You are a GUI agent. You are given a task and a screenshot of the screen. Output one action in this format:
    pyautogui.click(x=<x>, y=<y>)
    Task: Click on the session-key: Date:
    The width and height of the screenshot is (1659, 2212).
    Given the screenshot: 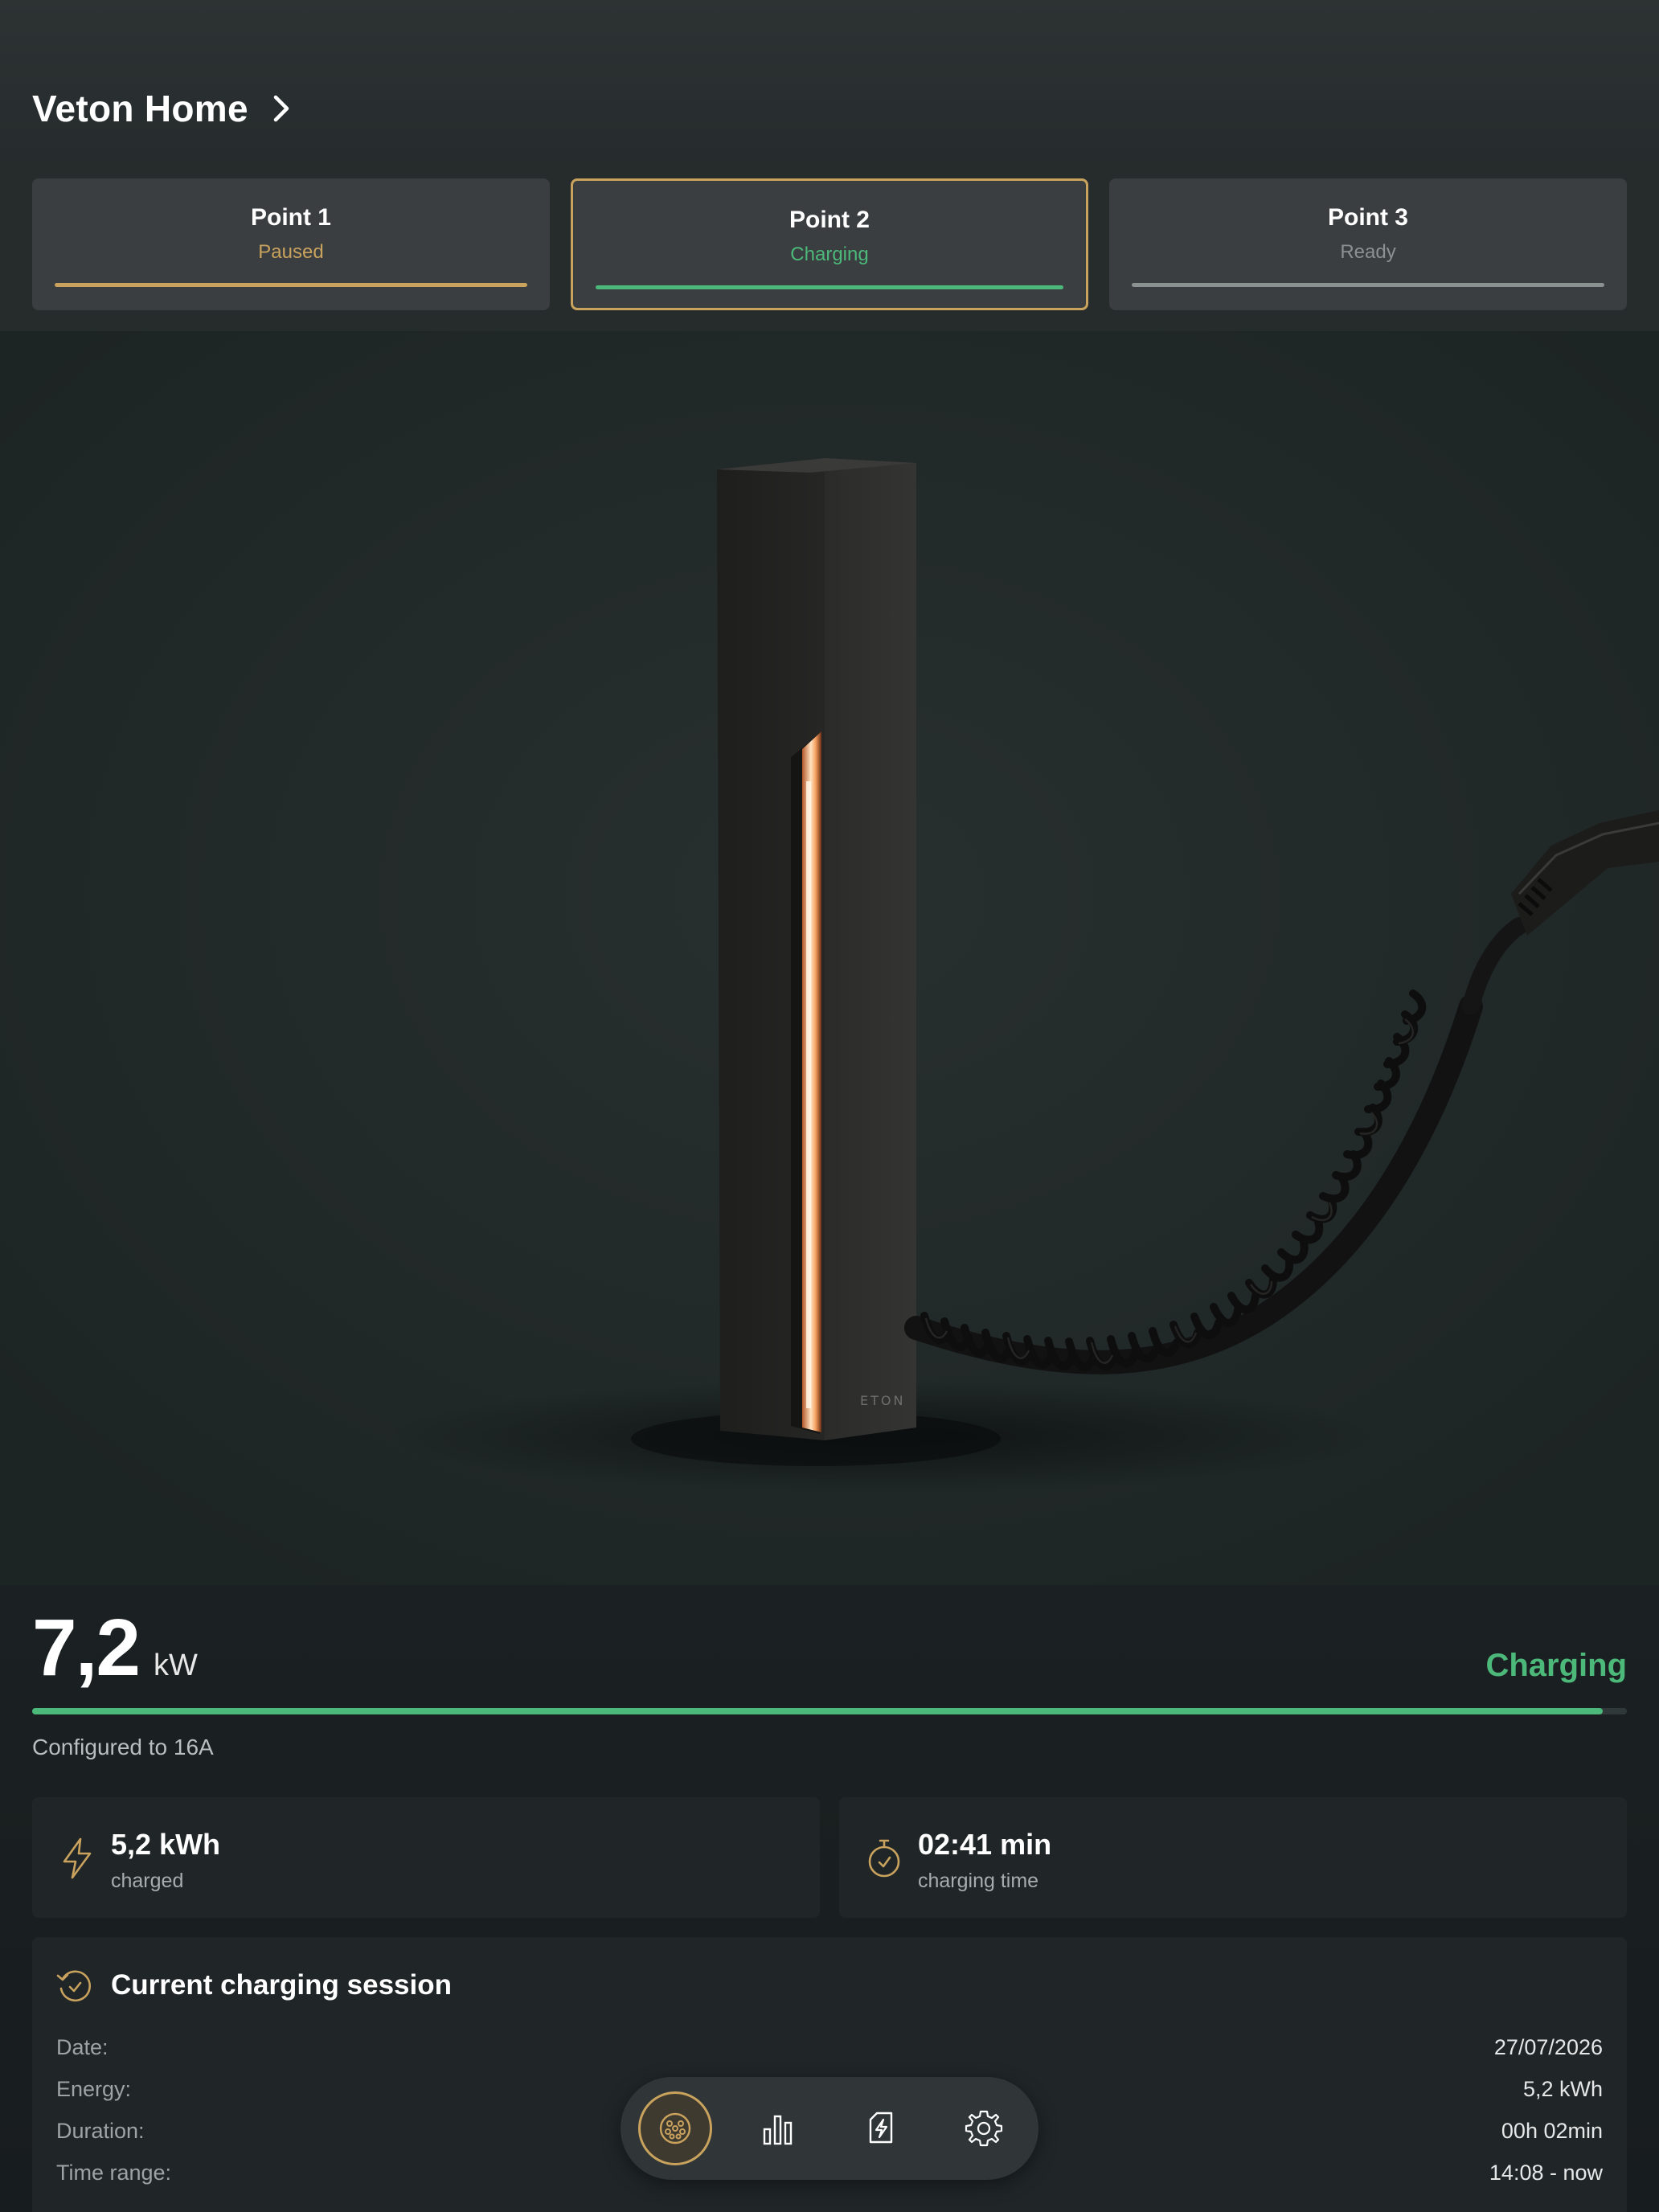 What is the action you would take?
    pyautogui.click(x=82, y=2047)
    